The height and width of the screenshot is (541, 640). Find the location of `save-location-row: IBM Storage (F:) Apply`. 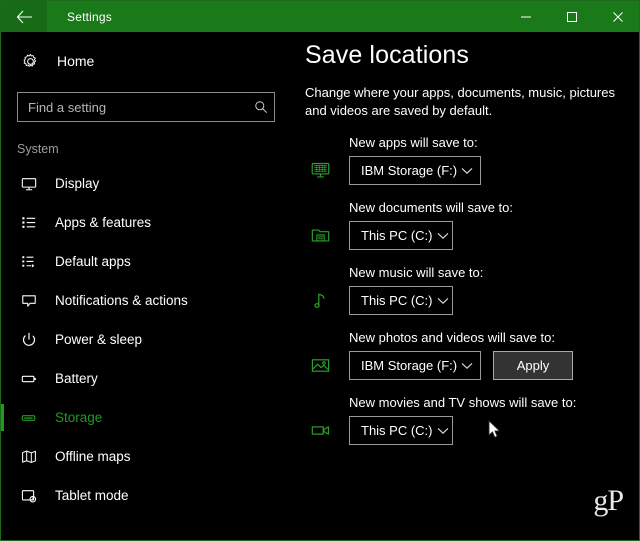

save-location-row: IBM Storage (F:) Apply is located at coordinates (472, 365).